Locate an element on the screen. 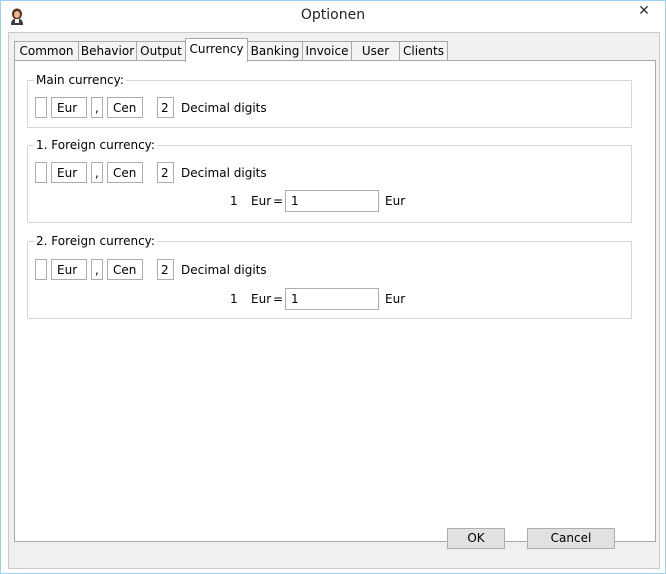  tab-common: Common is located at coordinates (46, 51).